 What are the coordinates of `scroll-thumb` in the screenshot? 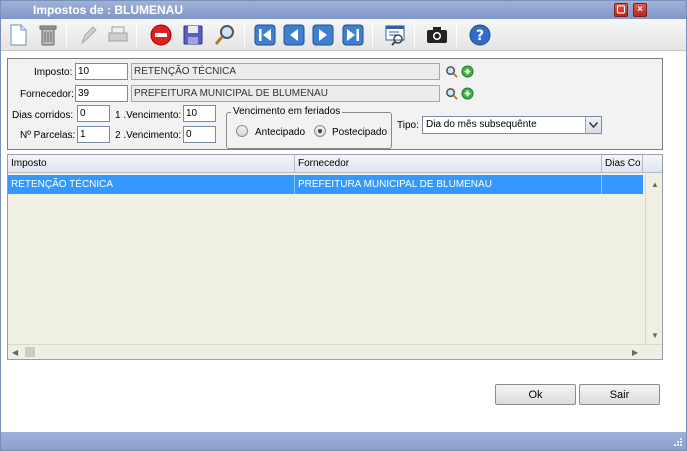 It's located at (30, 352).